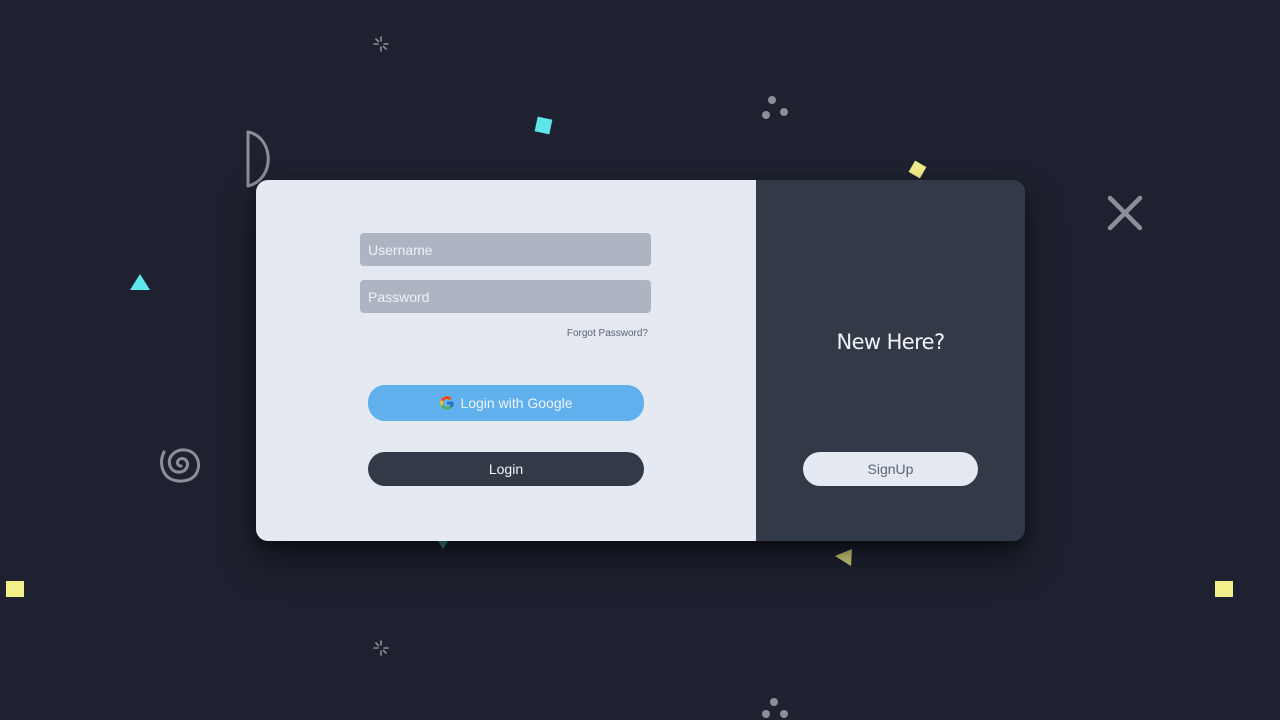 This screenshot has height=720, width=1280. Describe the element at coordinates (775, 708) in the screenshot. I see `dots-deco-bottom` at that location.